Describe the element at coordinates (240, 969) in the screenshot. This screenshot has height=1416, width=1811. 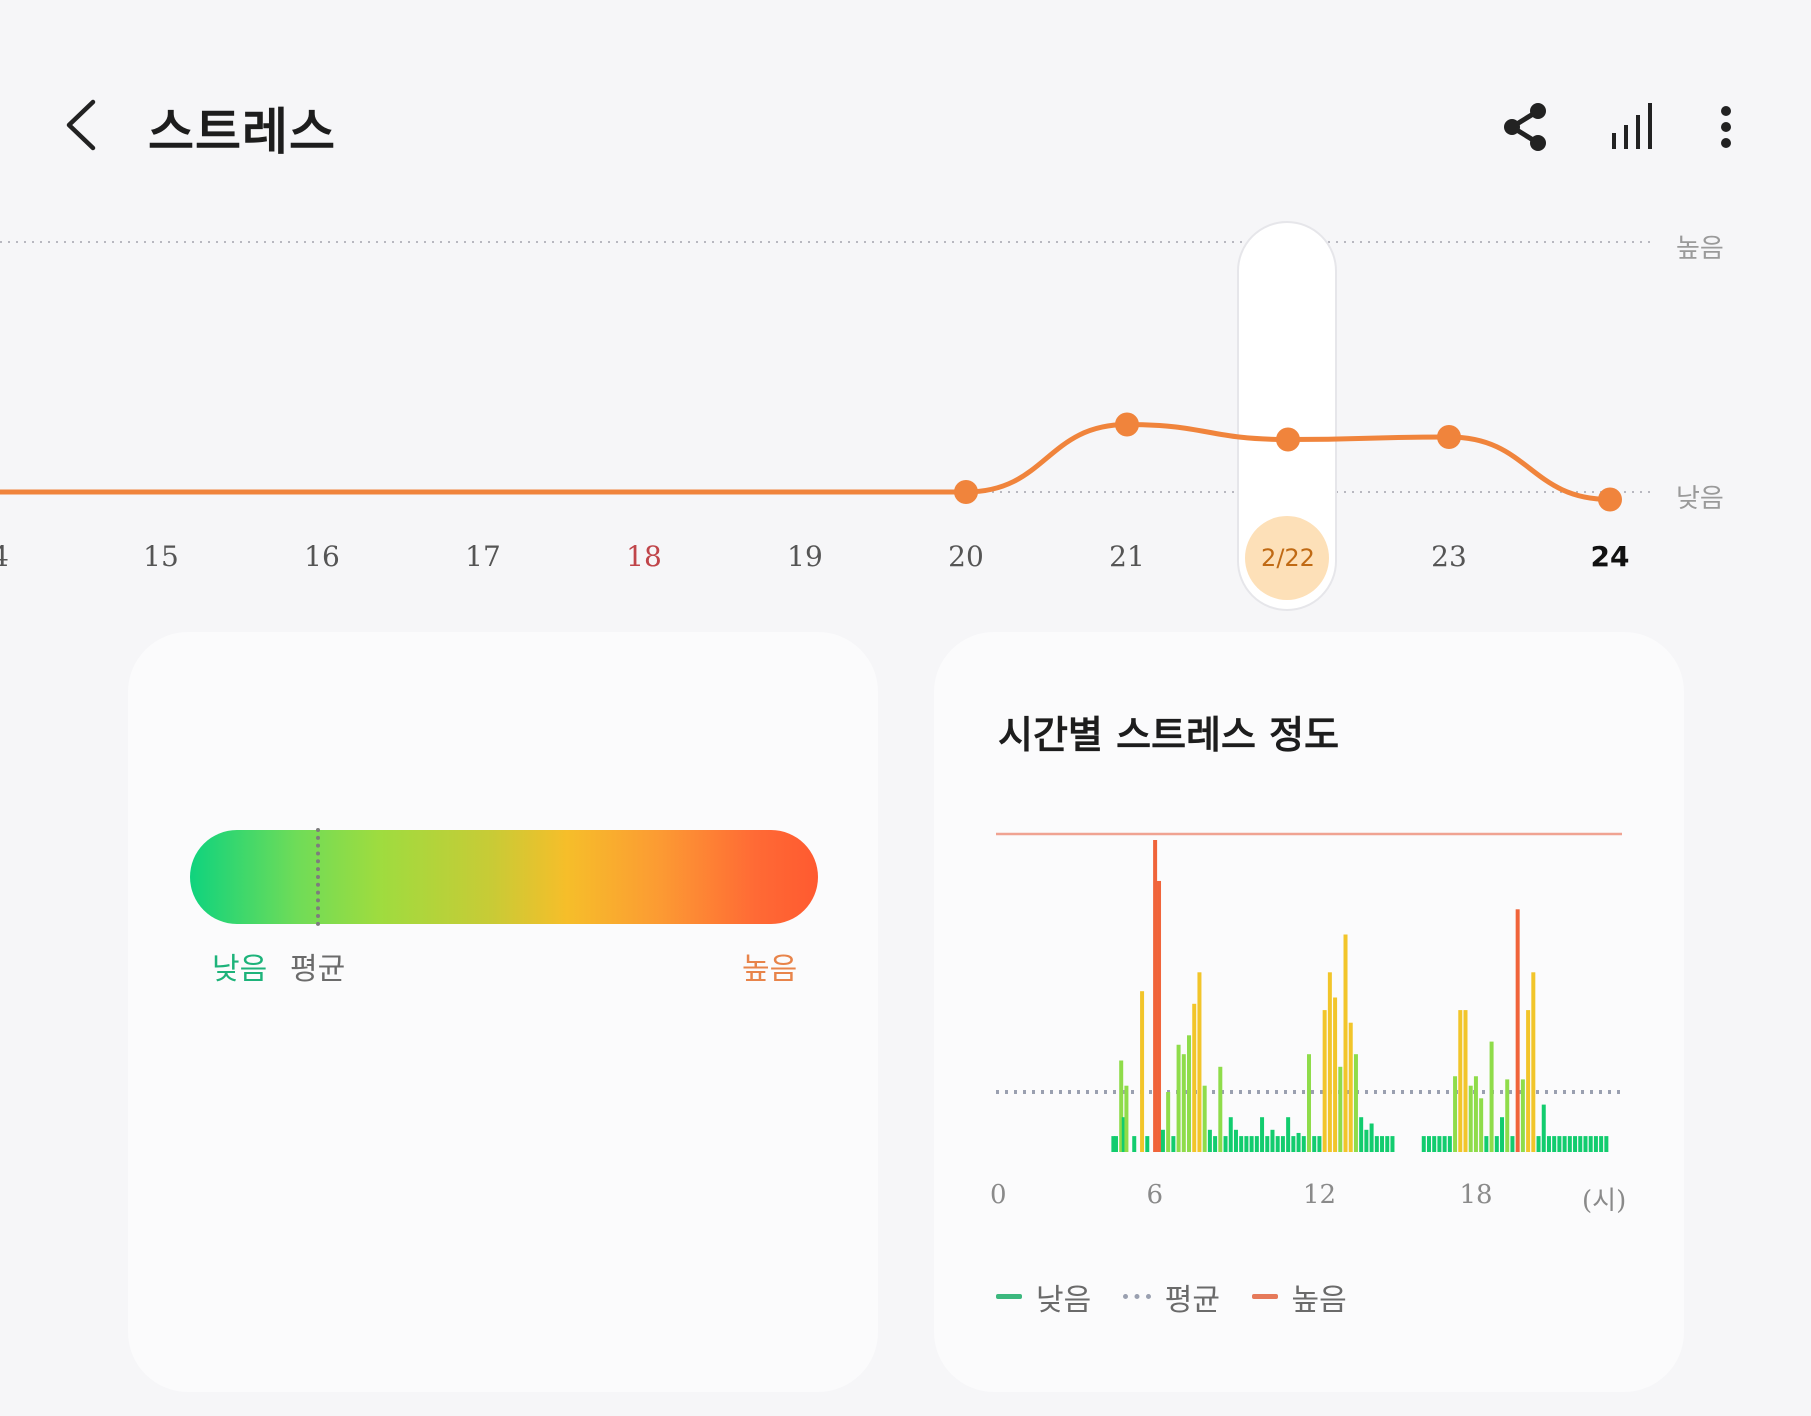
I see `low-label: 낮음` at that location.